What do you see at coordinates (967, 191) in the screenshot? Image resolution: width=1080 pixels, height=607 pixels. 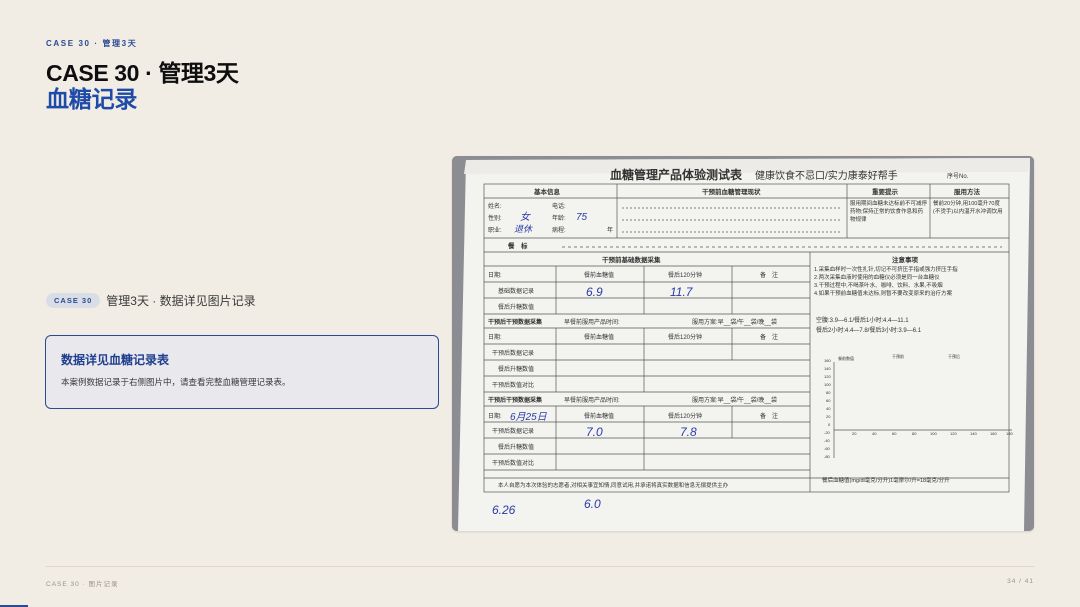 I see `section-usage: 服用方法` at bounding box center [967, 191].